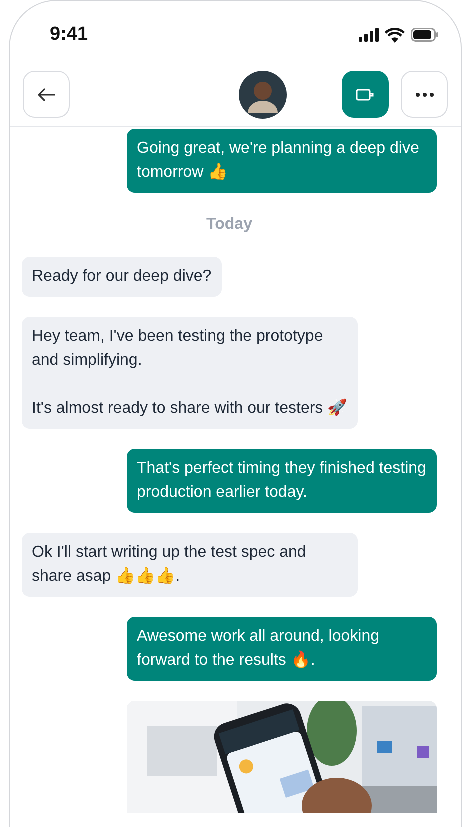  I want to click on message-text: Going great, we're planning a deep dive tomorrow 👍, so click(278, 161).